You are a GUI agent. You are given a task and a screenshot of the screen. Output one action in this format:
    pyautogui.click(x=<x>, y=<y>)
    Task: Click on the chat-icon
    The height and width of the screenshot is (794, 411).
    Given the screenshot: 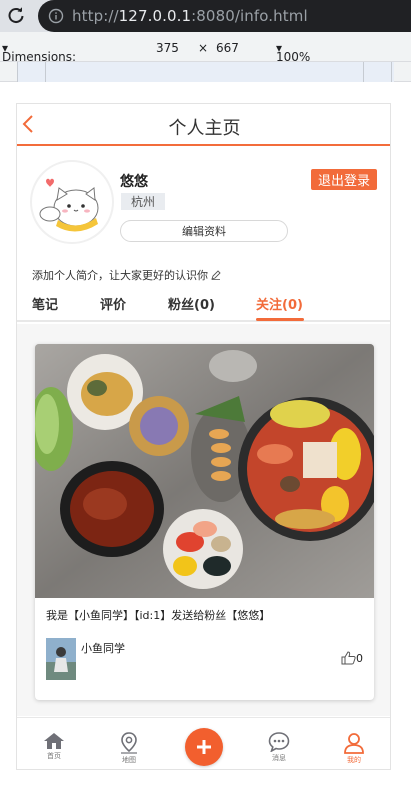 What is the action you would take?
    pyautogui.click(x=279, y=742)
    